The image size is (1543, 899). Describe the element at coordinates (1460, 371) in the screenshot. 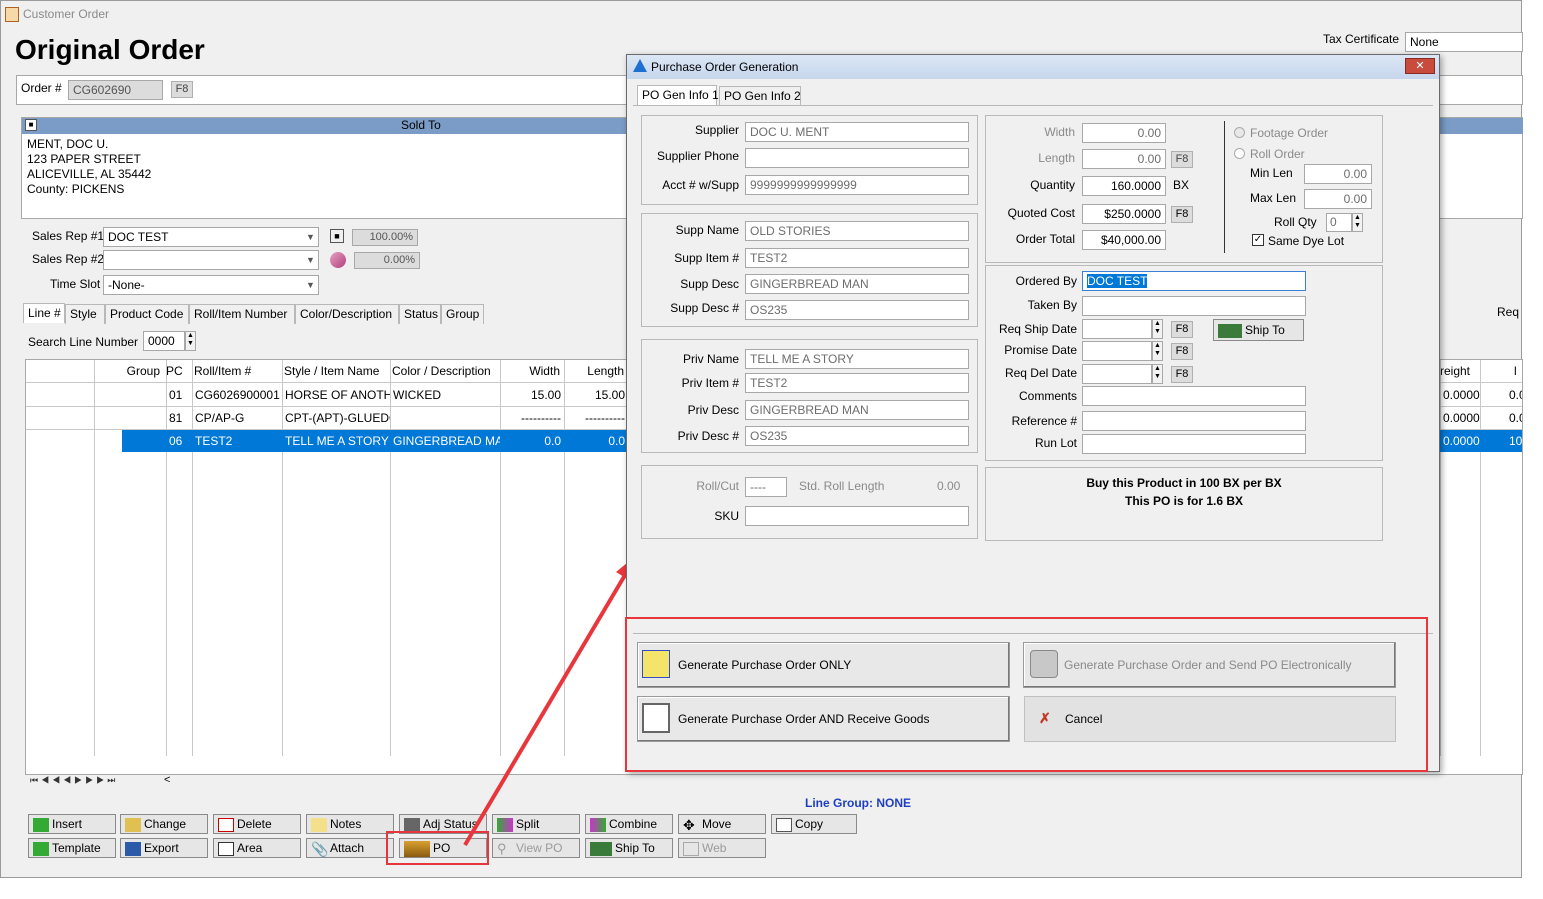

I see `col-header-freight: reight` at that location.